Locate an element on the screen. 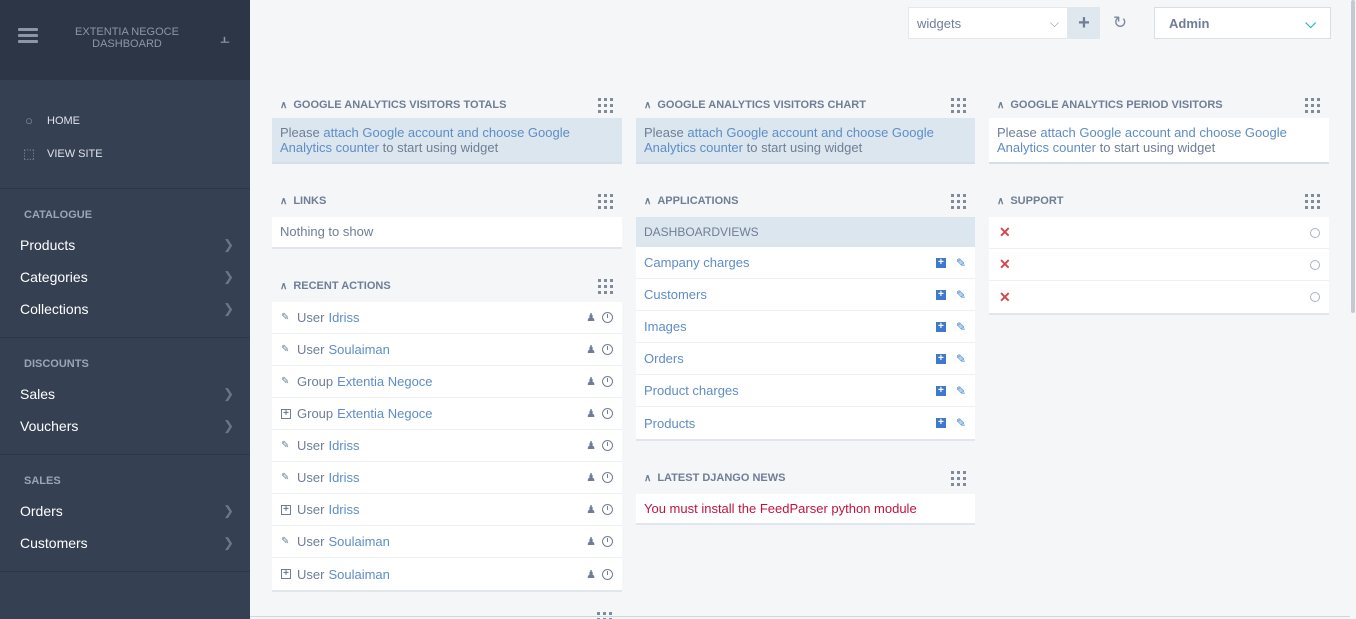  widget-title: ∧ GOOGLE ANALYTICS PERIOD VISITORS is located at coordinates (1110, 105).